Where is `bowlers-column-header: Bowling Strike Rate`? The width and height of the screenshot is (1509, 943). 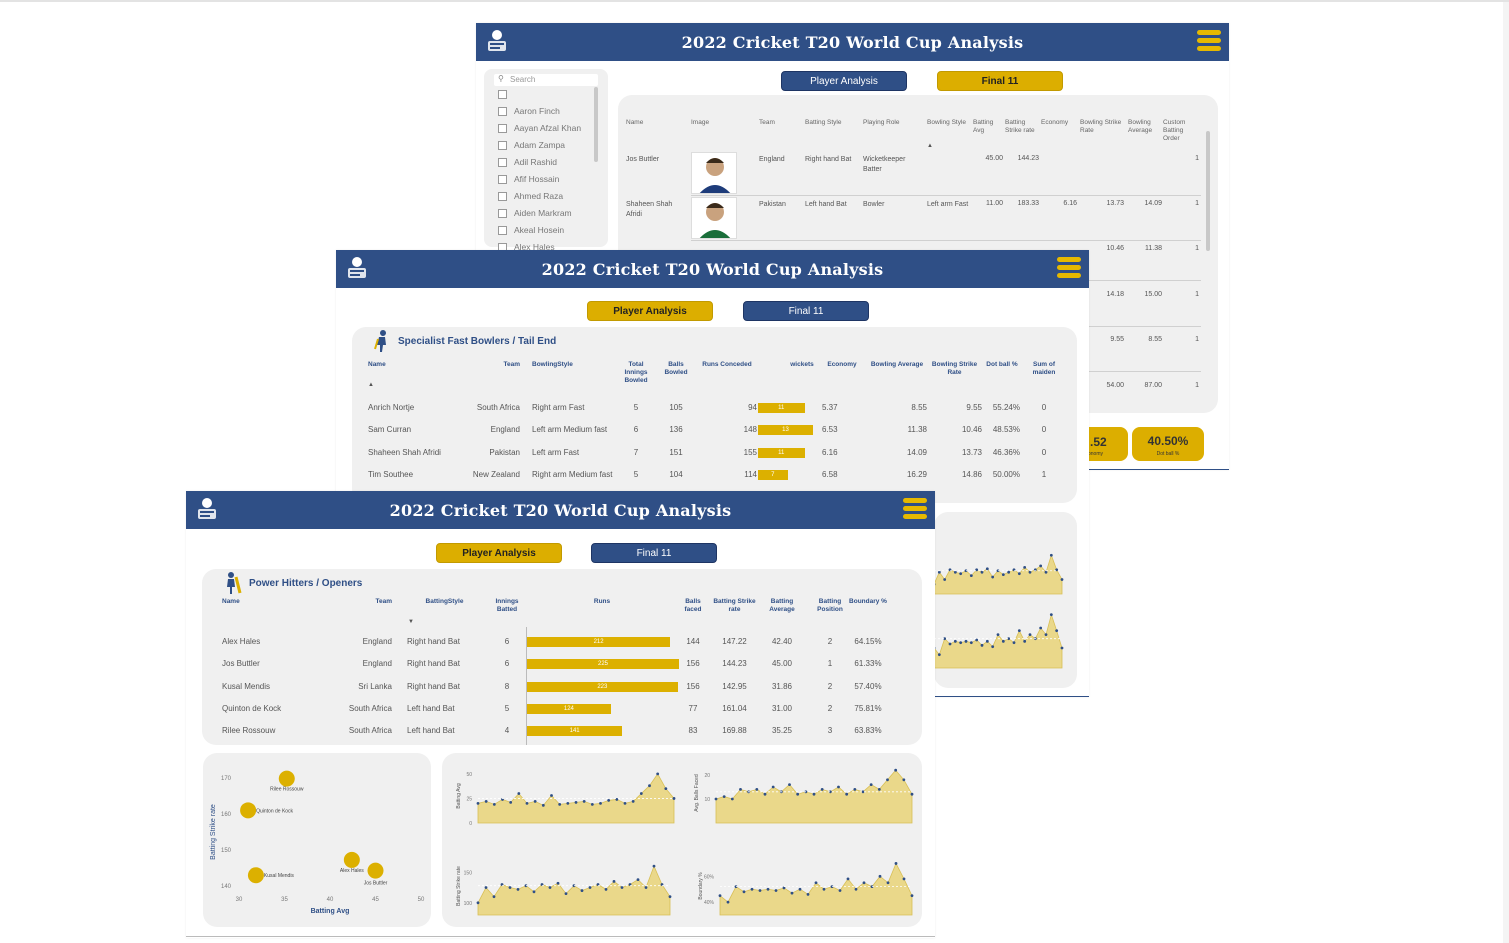
bowlers-column-header: Bowling Strike Rate is located at coordinates (954, 369).